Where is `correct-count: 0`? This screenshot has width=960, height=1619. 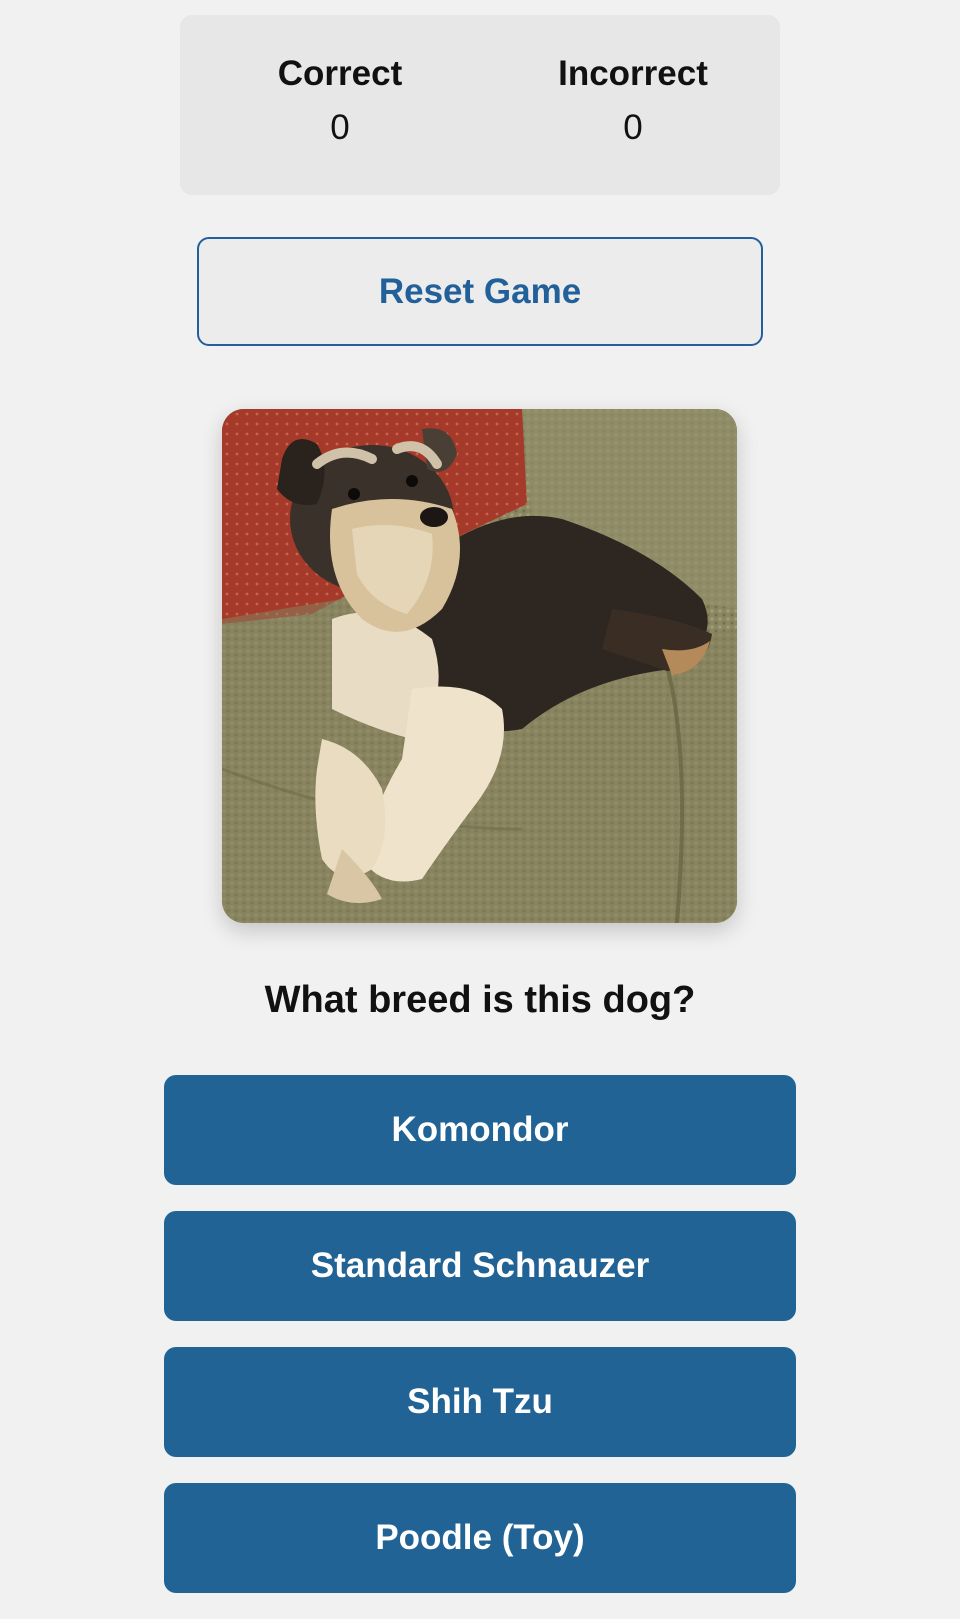
correct-count: 0 is located at coordinates (340, 127).